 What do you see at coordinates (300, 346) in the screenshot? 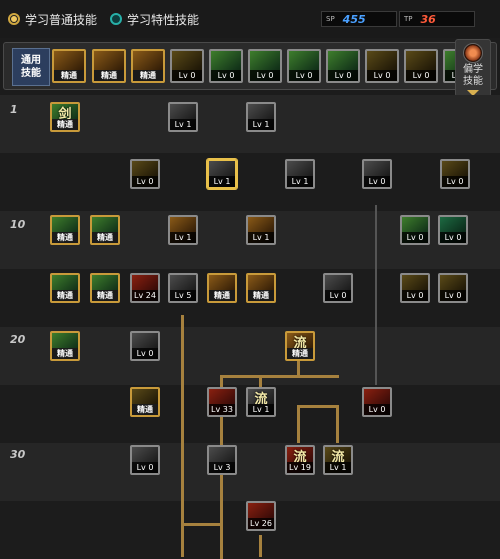
I see `skill-slot: 流精通` at bounding box center [300, 346].